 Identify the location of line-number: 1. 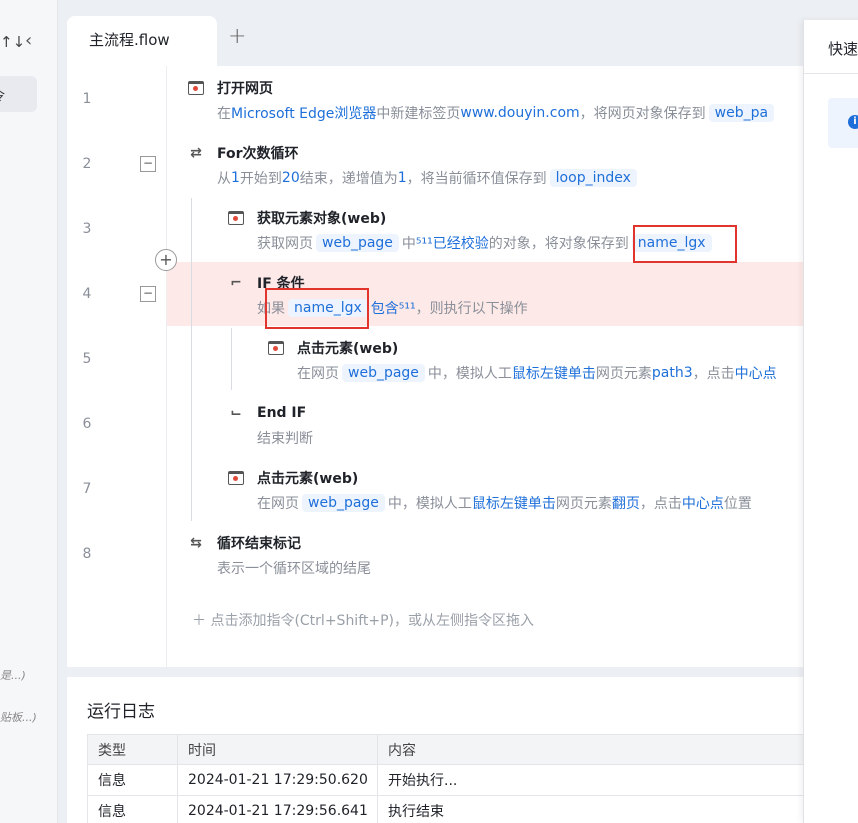
(87, 99).